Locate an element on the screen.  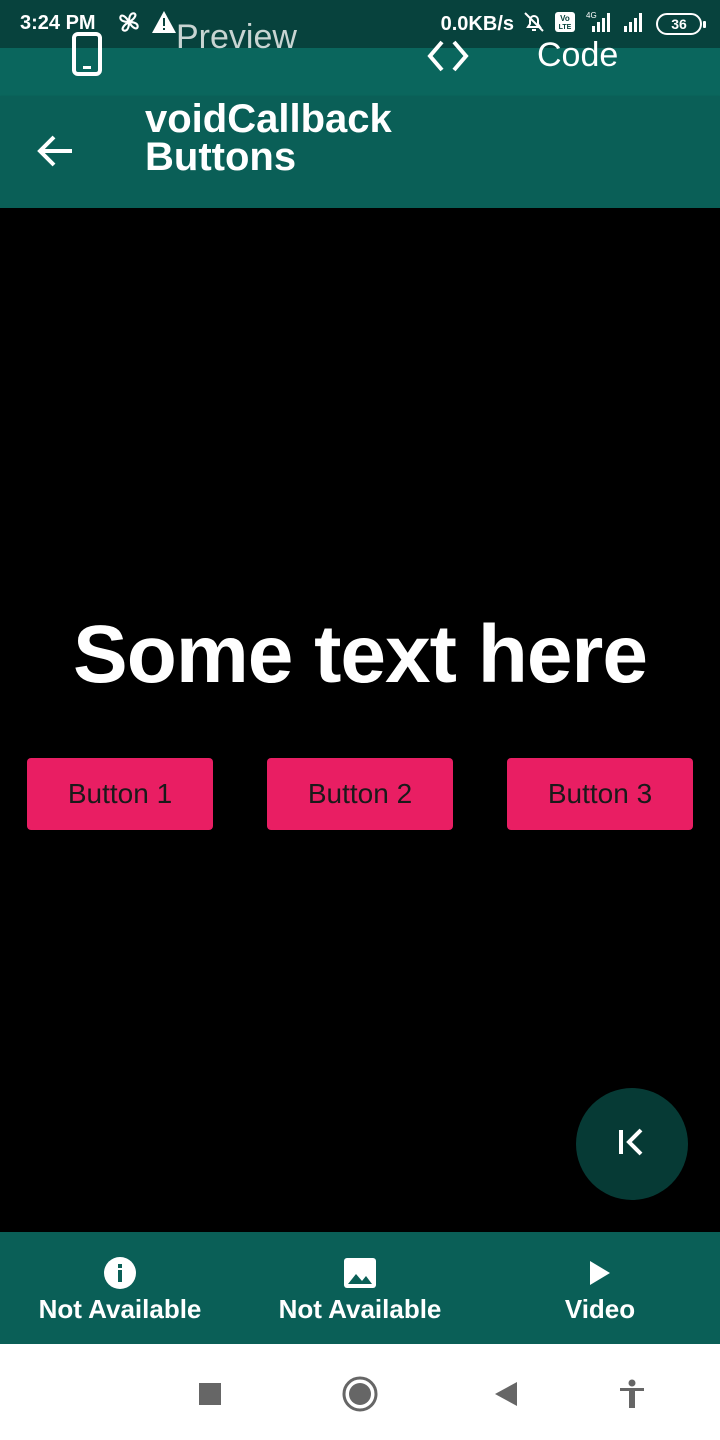
home-icon is located at coordinates (360, 1394).